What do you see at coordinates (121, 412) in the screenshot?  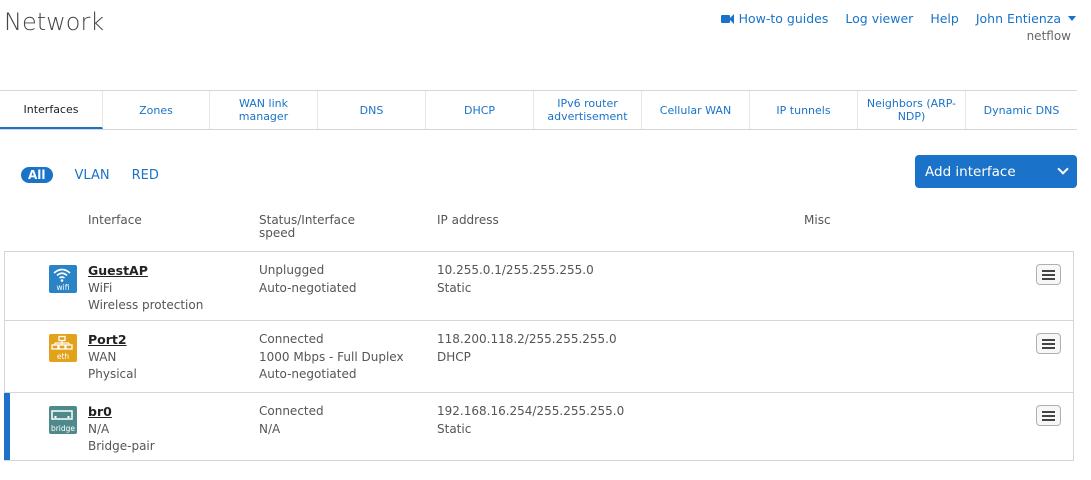 I see `interface-name-link: br0` at bounding box center [121, 412].